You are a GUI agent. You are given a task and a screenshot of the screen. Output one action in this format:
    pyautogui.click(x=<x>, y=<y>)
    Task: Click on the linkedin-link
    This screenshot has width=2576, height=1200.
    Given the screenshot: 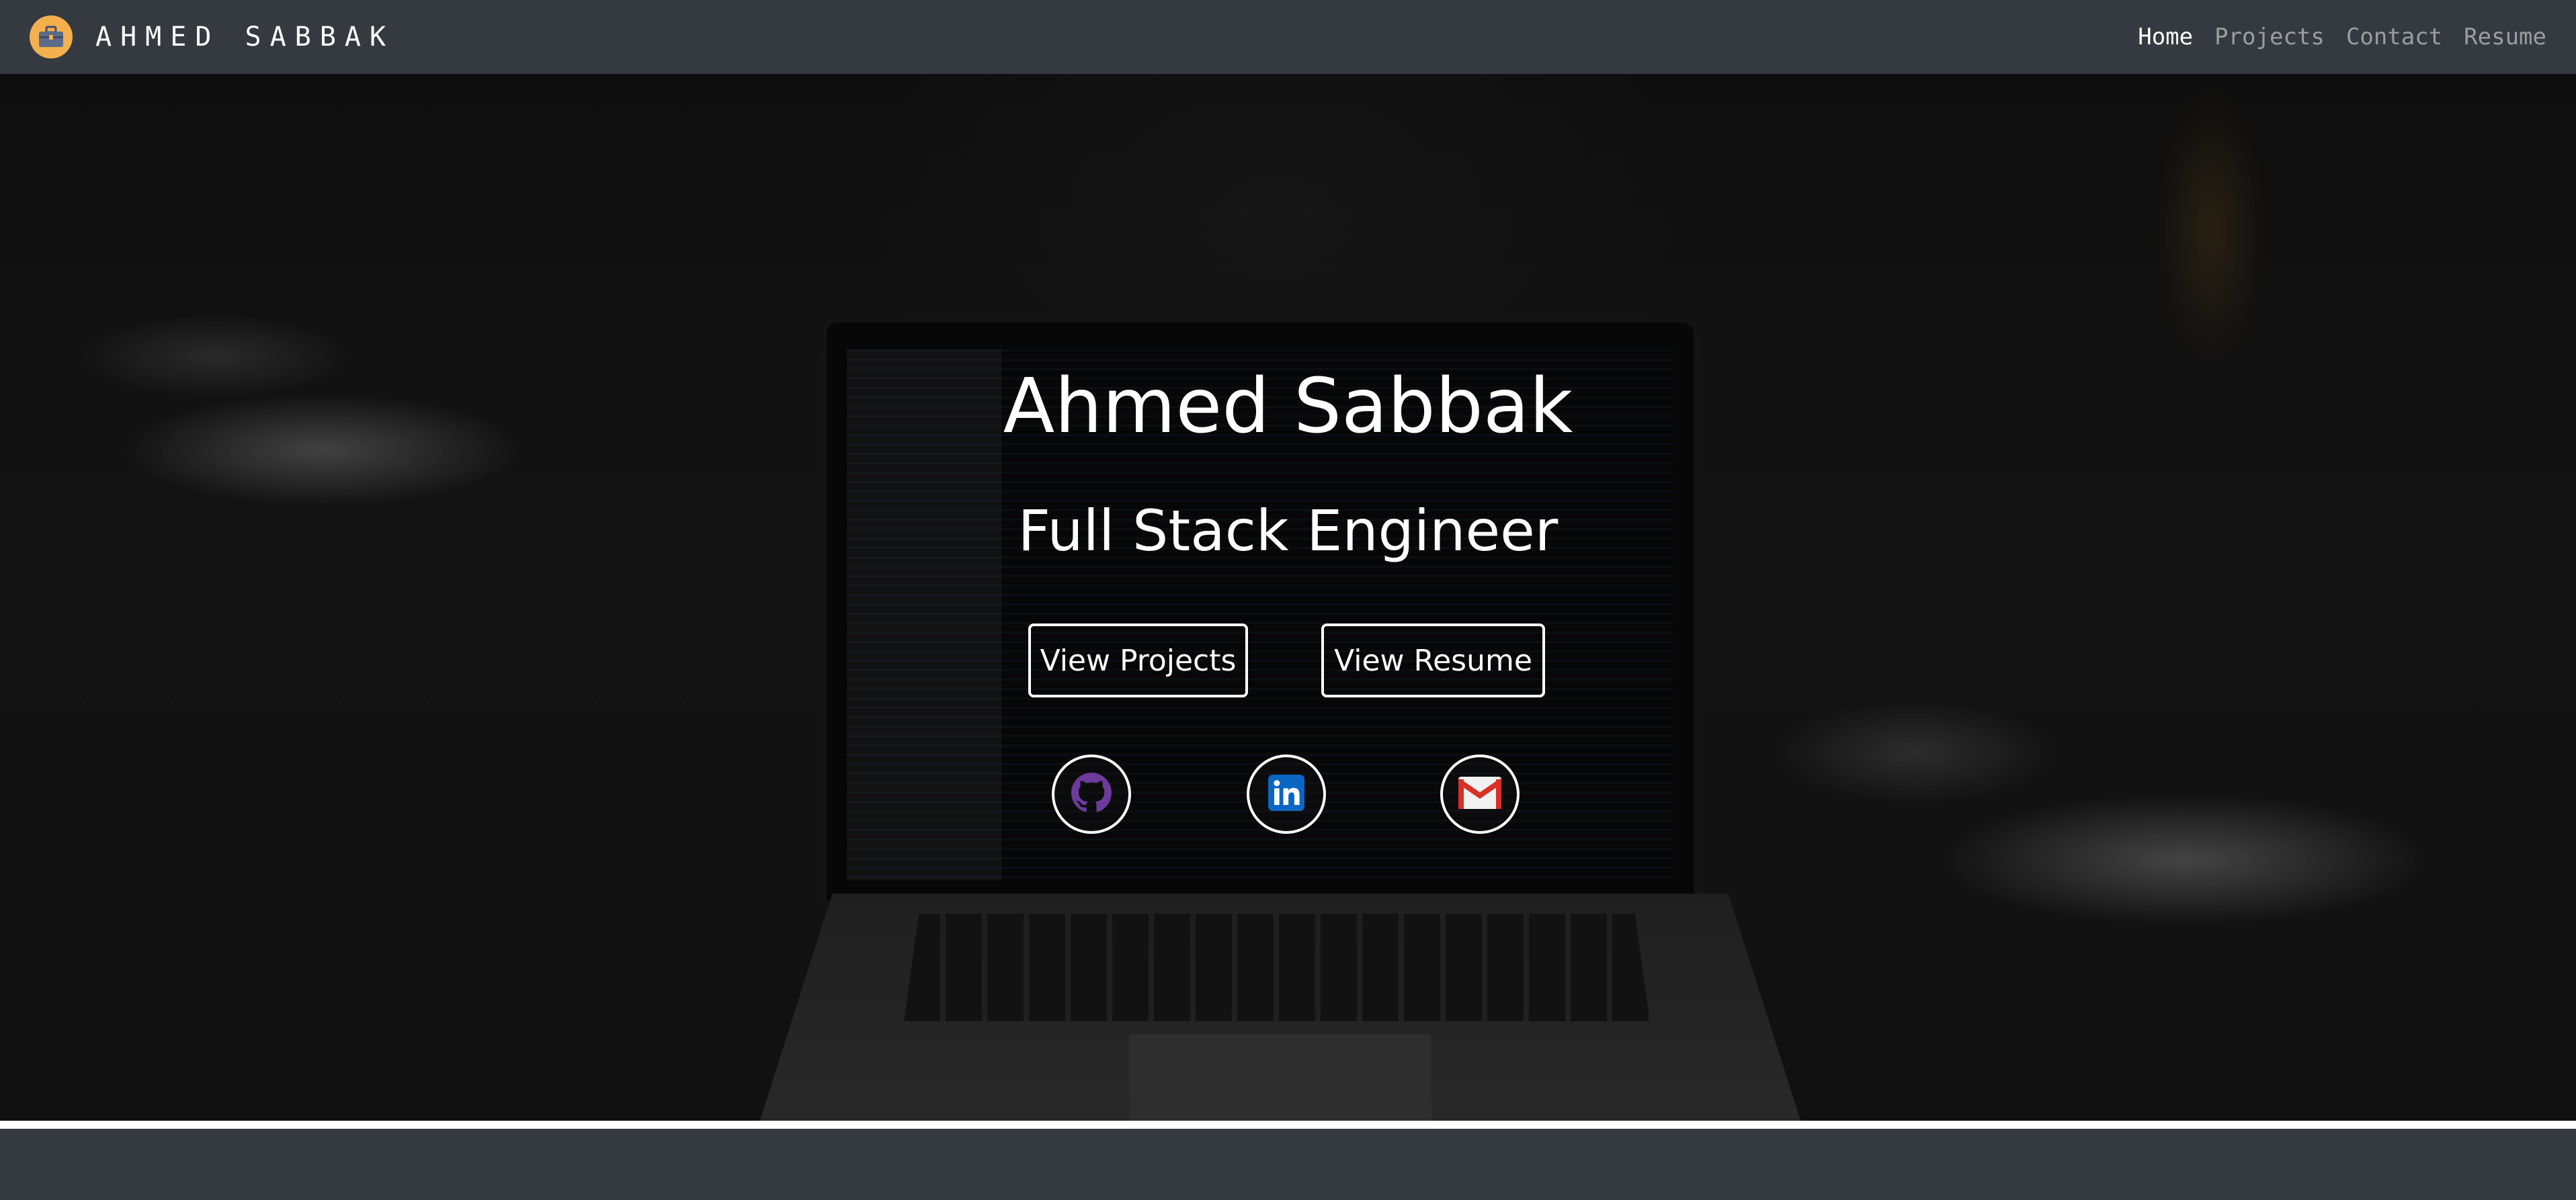 What is the action you would take?
    pyautogui.click(x=1286, y=794)
    